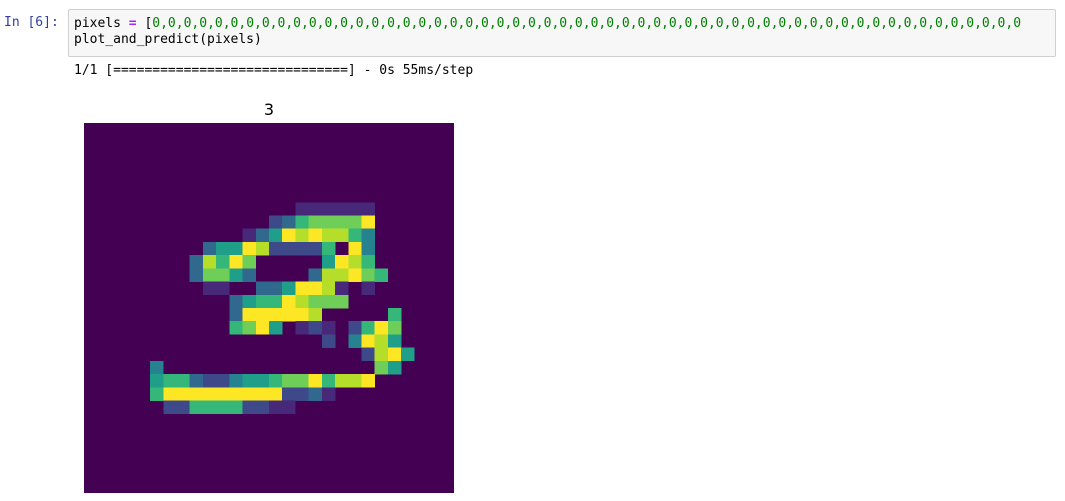 The image size is (1065, 501). Describe the element at coordinates (132, 23) in the screenshot. I see `code-operator: =` at that location.